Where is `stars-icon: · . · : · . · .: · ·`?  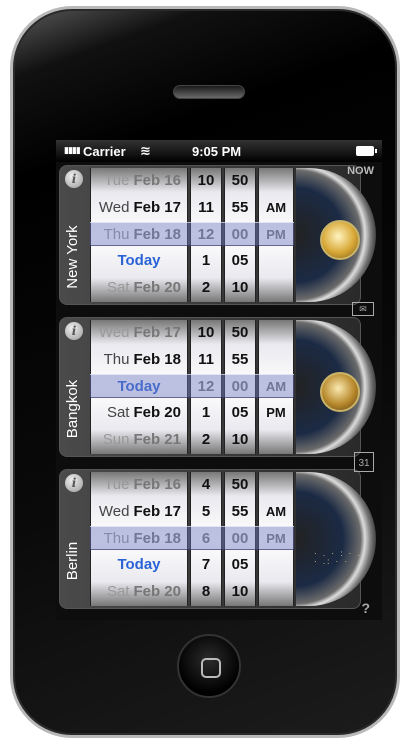 stars-icon: · . · : · . · .: · · is located at coordinates (338, 557).